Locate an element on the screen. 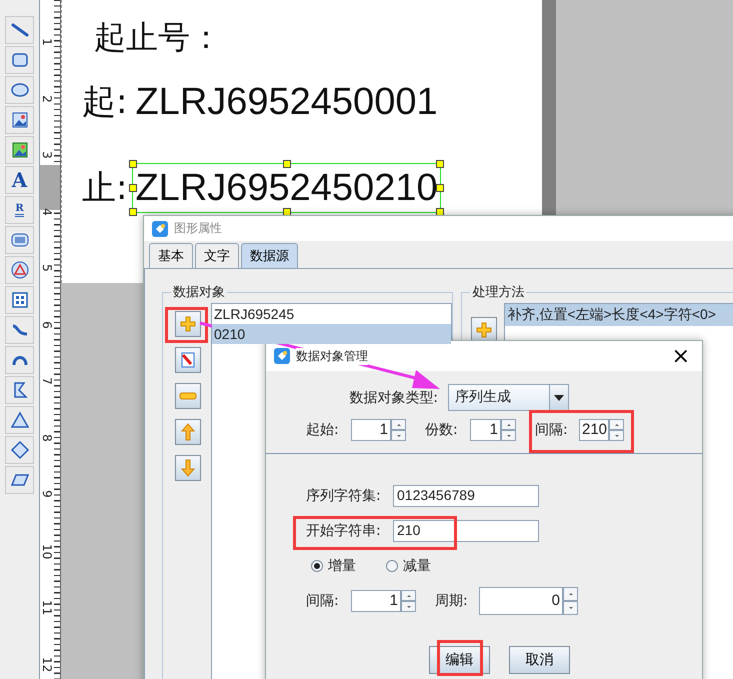 The image size is (733, 679). field-label: 起始: is located at coordinates (323, 430).